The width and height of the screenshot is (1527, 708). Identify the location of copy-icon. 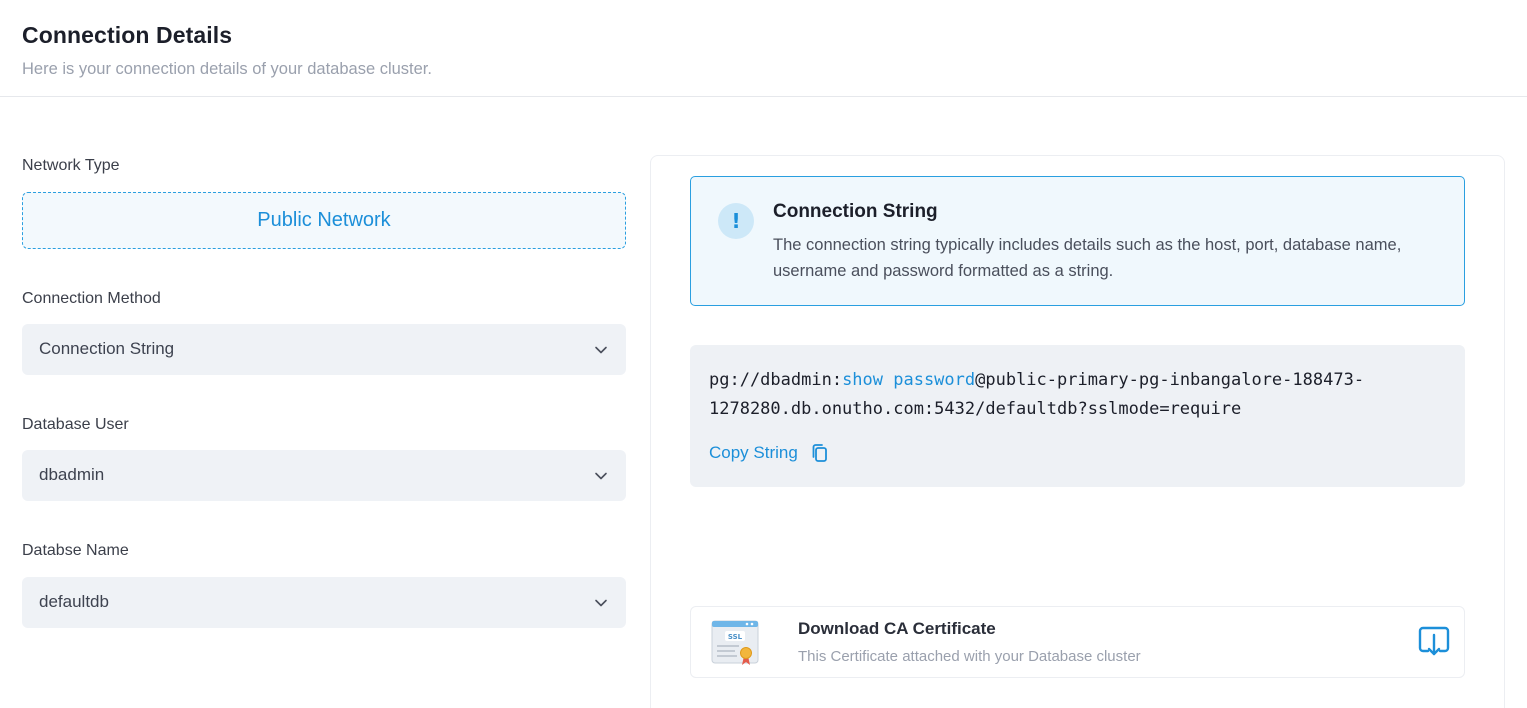
(819, 453).